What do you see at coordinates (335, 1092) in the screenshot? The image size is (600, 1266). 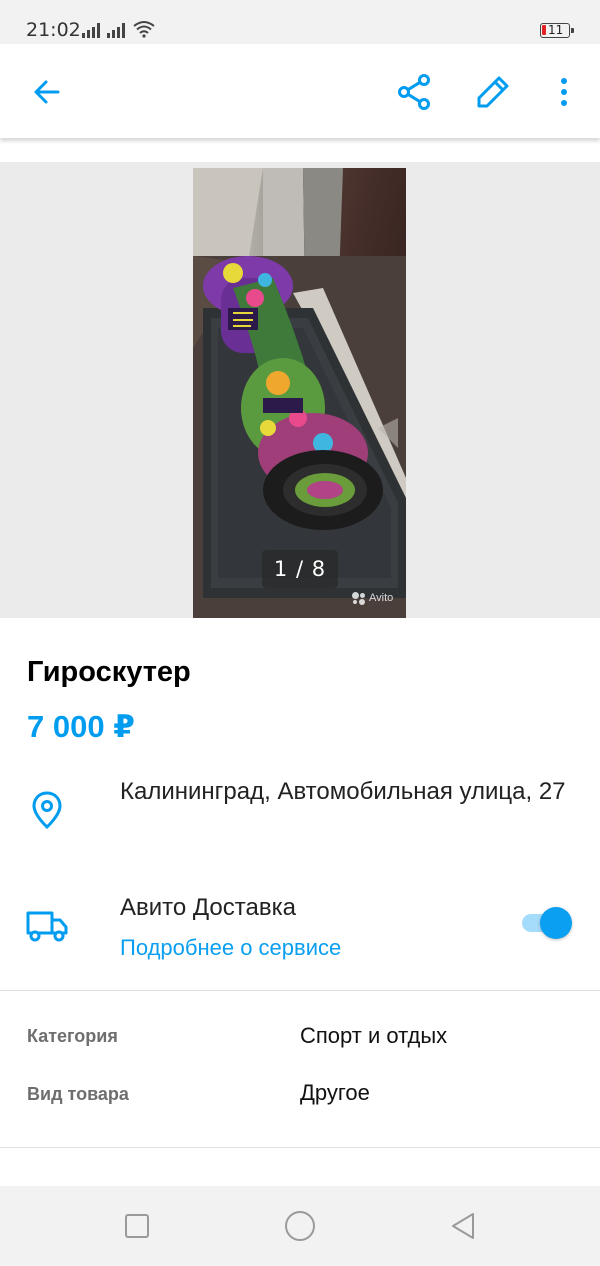 I see `param-value-type: Другое` at bounding box center [335, 1092].